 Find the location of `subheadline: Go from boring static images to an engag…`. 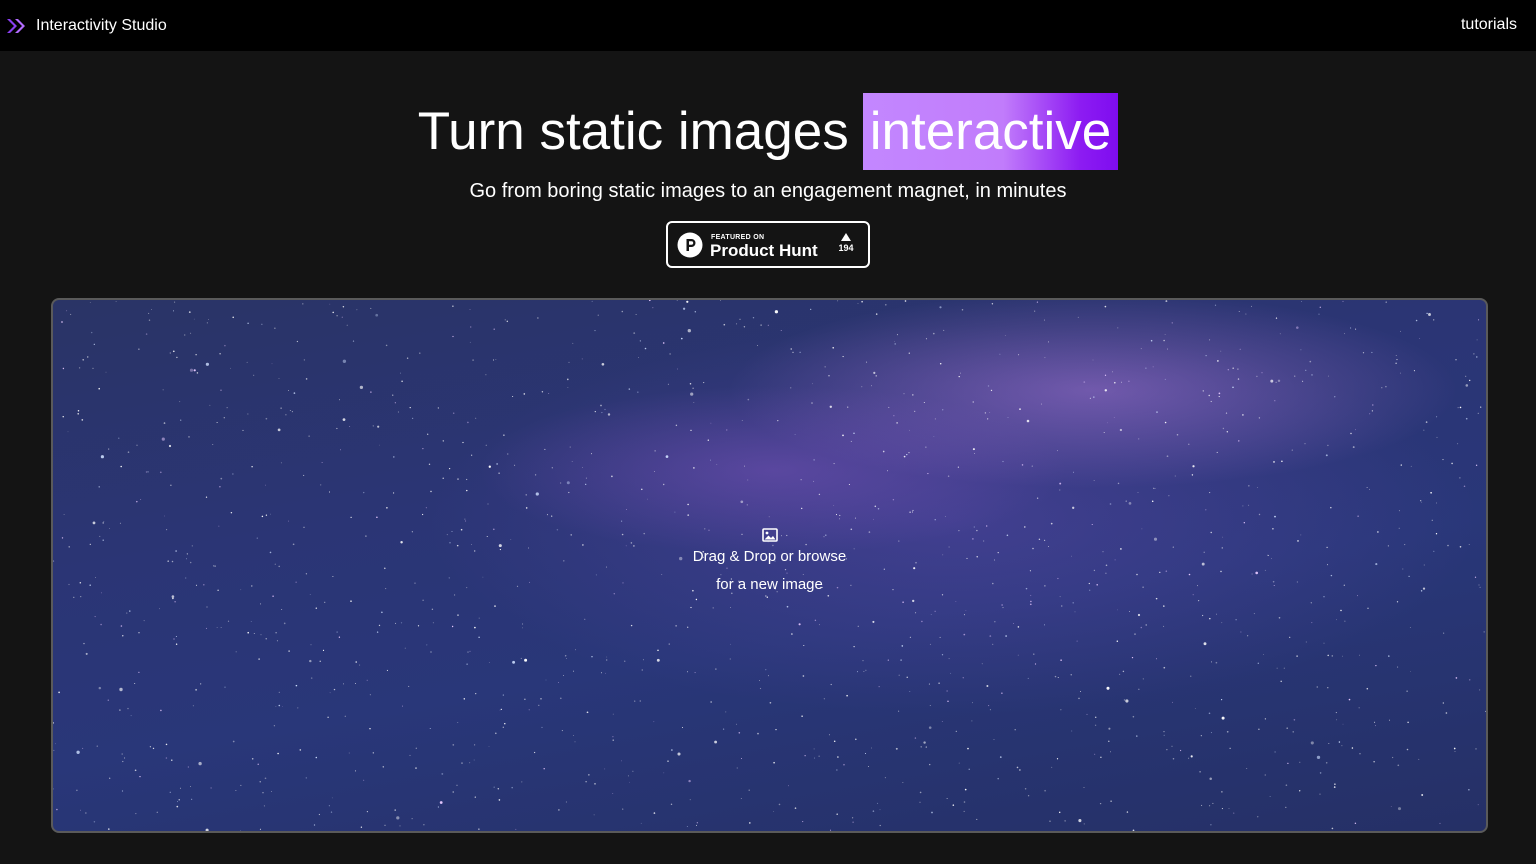

subheadline: Go from boring static images to an engag… is located at coordinates (768, 191).